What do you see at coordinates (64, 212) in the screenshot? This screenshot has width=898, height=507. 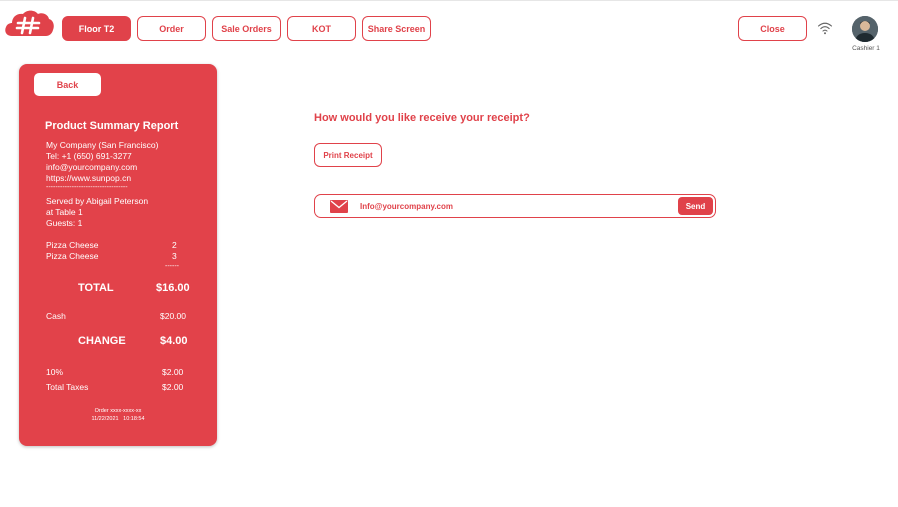 I see `table-name: at Table 1` at bounding box center [64, 212].